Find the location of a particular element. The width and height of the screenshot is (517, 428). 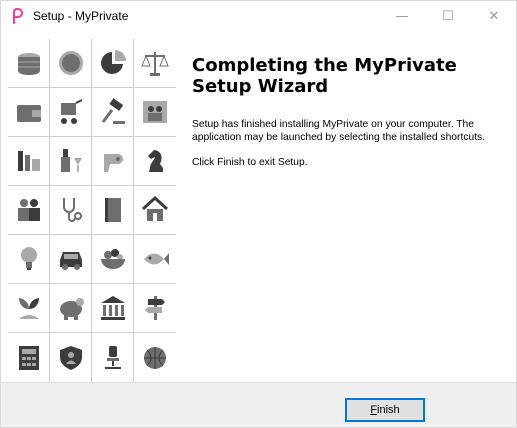

fish-icon is located at coordinates (156, 259).